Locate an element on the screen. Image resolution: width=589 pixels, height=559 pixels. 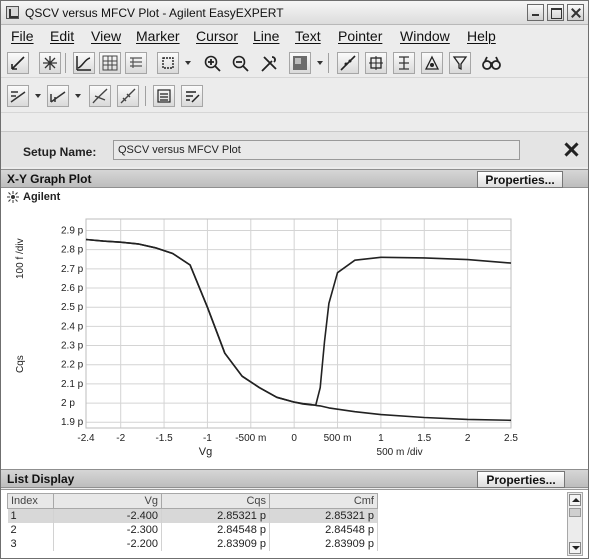
cell-cmf: 2.85321 p is located at coordinates (323, 515).